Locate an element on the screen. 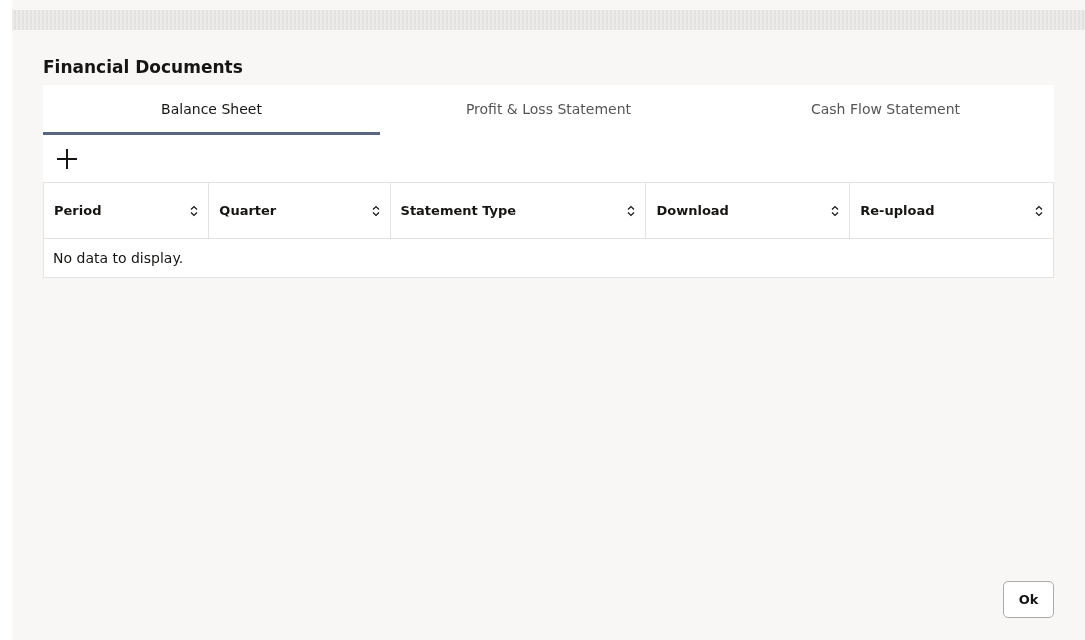  ok-button: Ok is located at coordinates (1028, 599).